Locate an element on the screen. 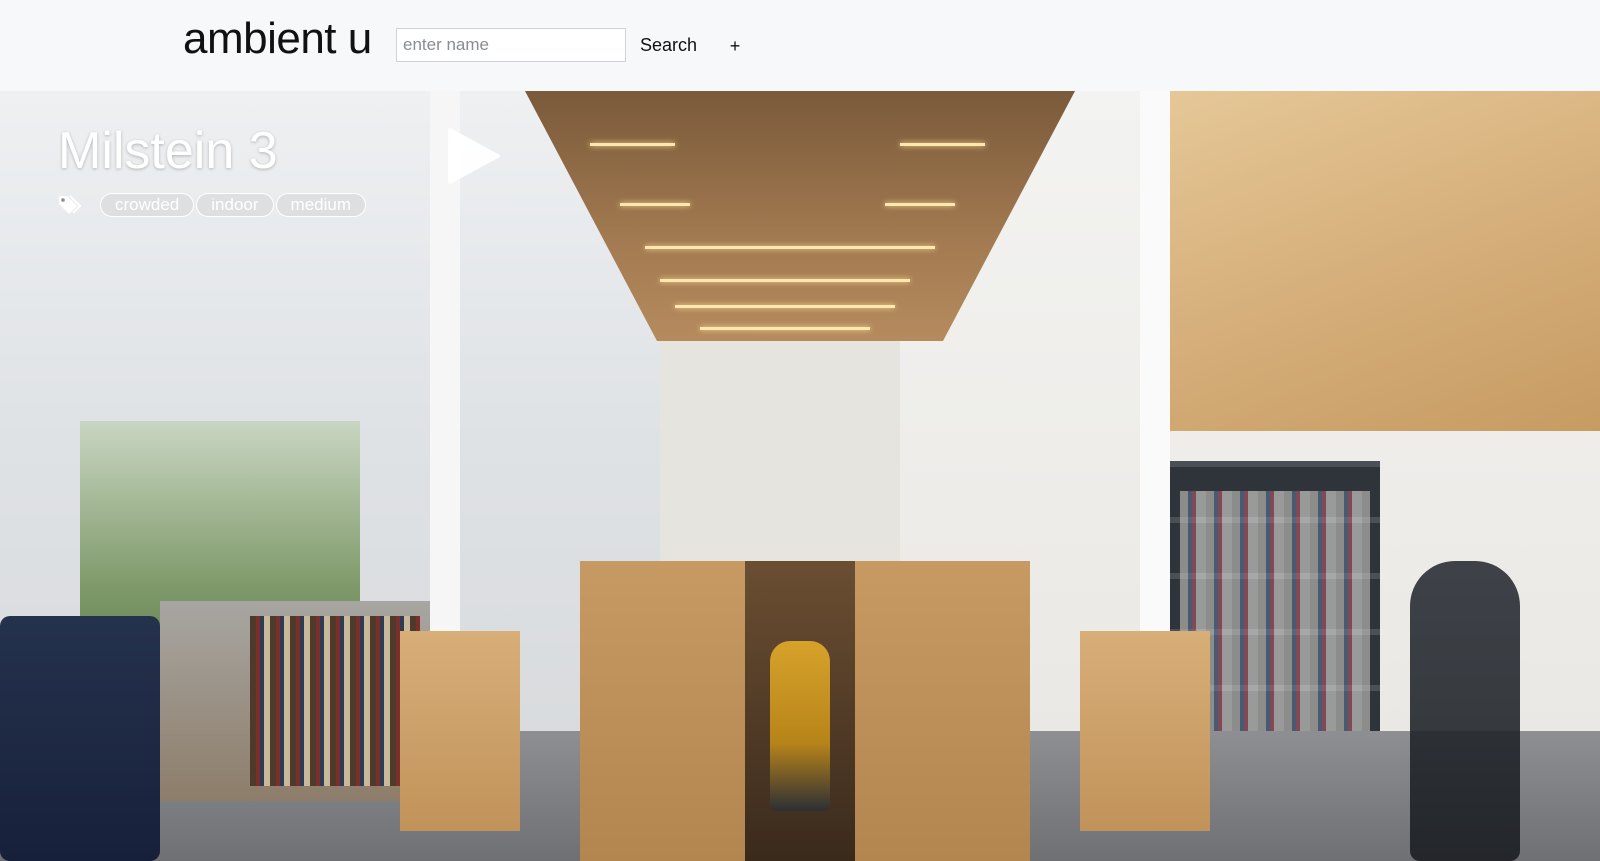 Image resolution: width=1600 pixels, height=861 pixels. play-icon is located at coordinates (474, 156).